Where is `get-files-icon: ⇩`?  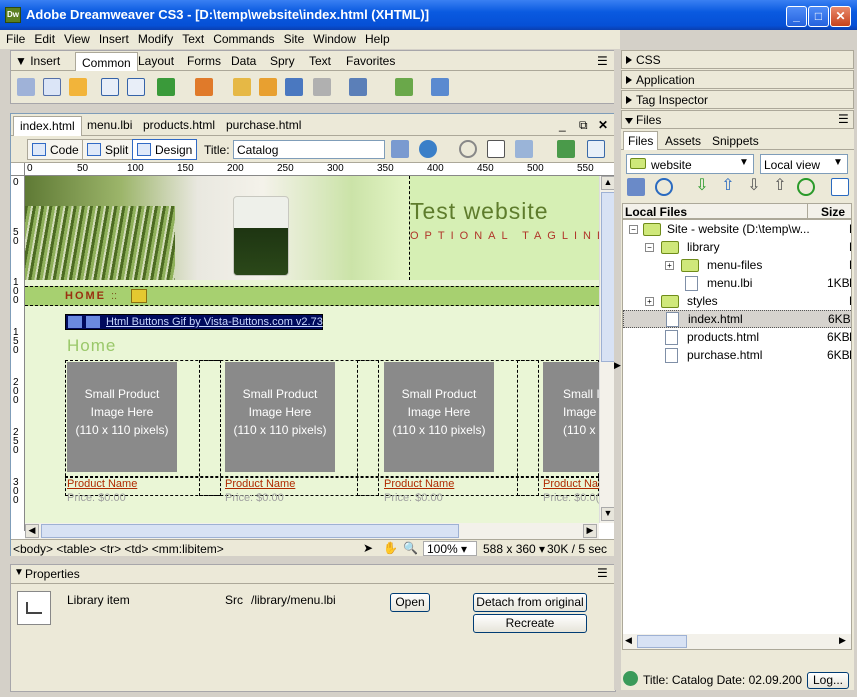
get-files-icon: ⇩ is located at coordinates (702, 187).